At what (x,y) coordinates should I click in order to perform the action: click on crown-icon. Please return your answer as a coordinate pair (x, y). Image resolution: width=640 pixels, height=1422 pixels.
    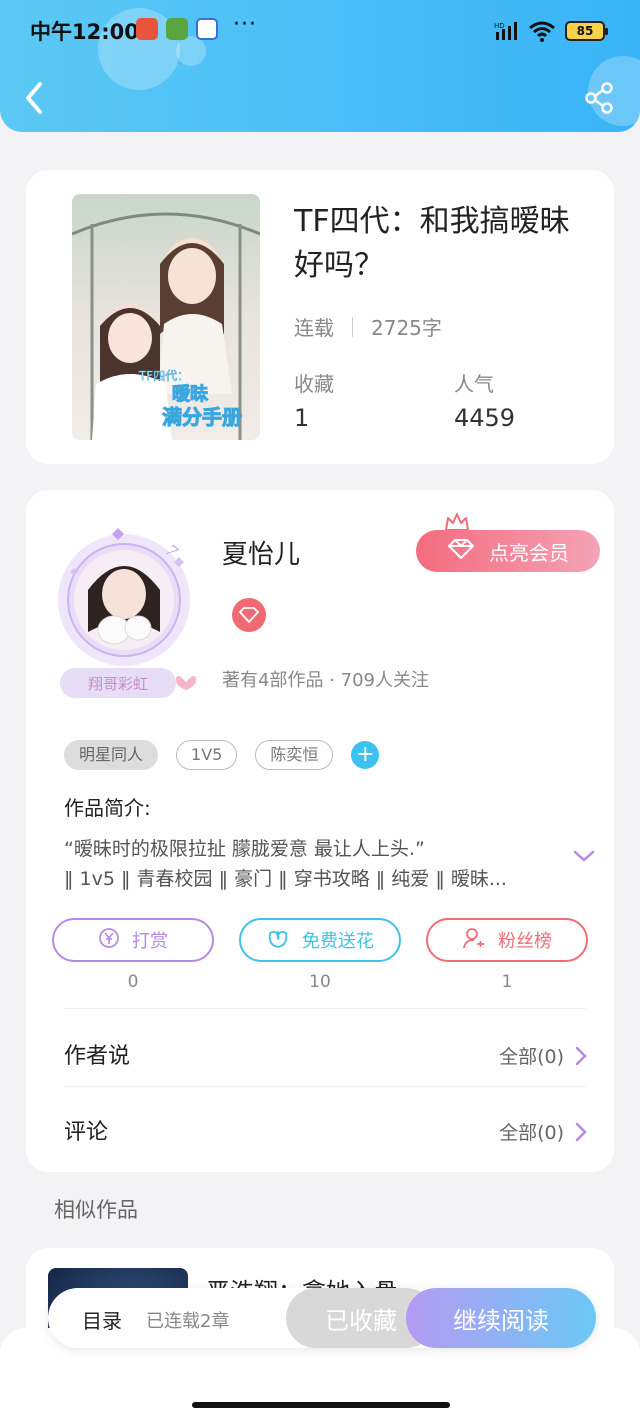
    Looking at the image, I should click on (457, 522).